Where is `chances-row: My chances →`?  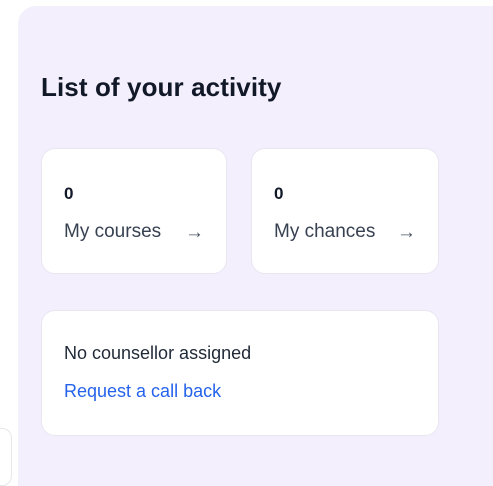 chances-row: My chances → is located at coordinates (345, 232).